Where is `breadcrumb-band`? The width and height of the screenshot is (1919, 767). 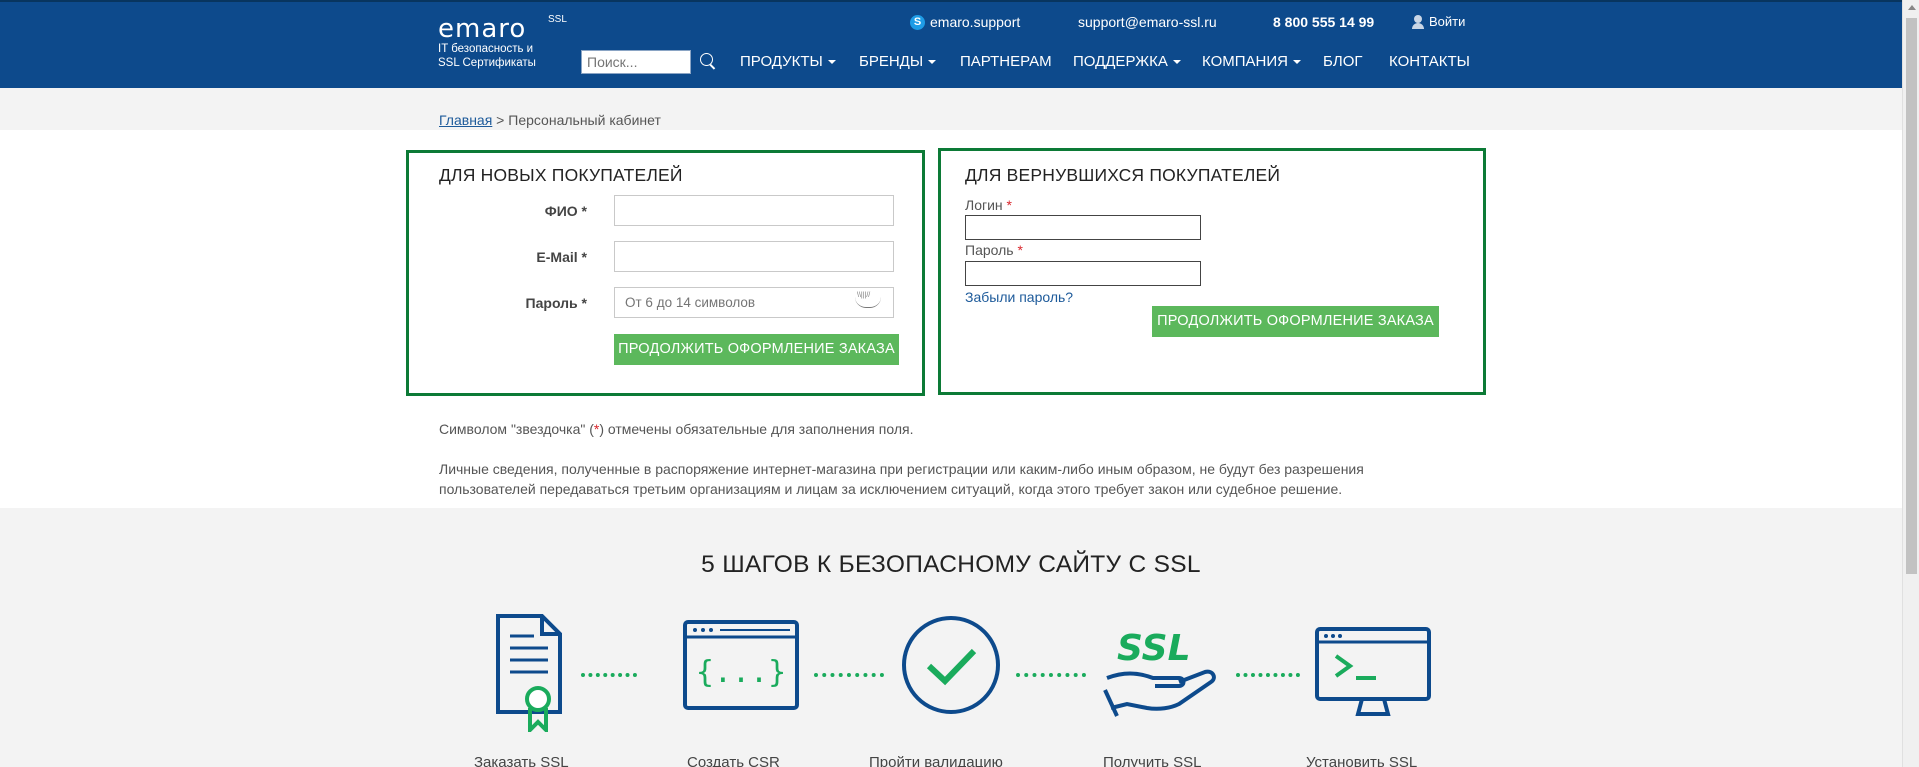 breadcrumb-band is located at coordinates (951, 109).